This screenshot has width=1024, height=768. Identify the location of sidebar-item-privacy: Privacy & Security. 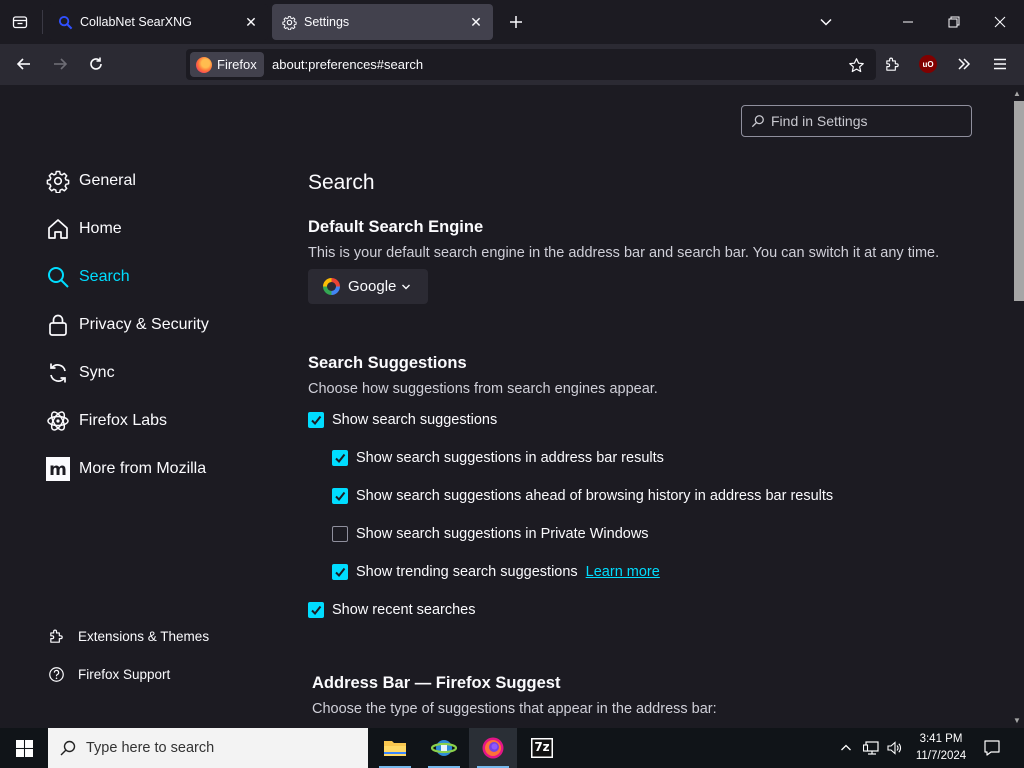
(127, 325).